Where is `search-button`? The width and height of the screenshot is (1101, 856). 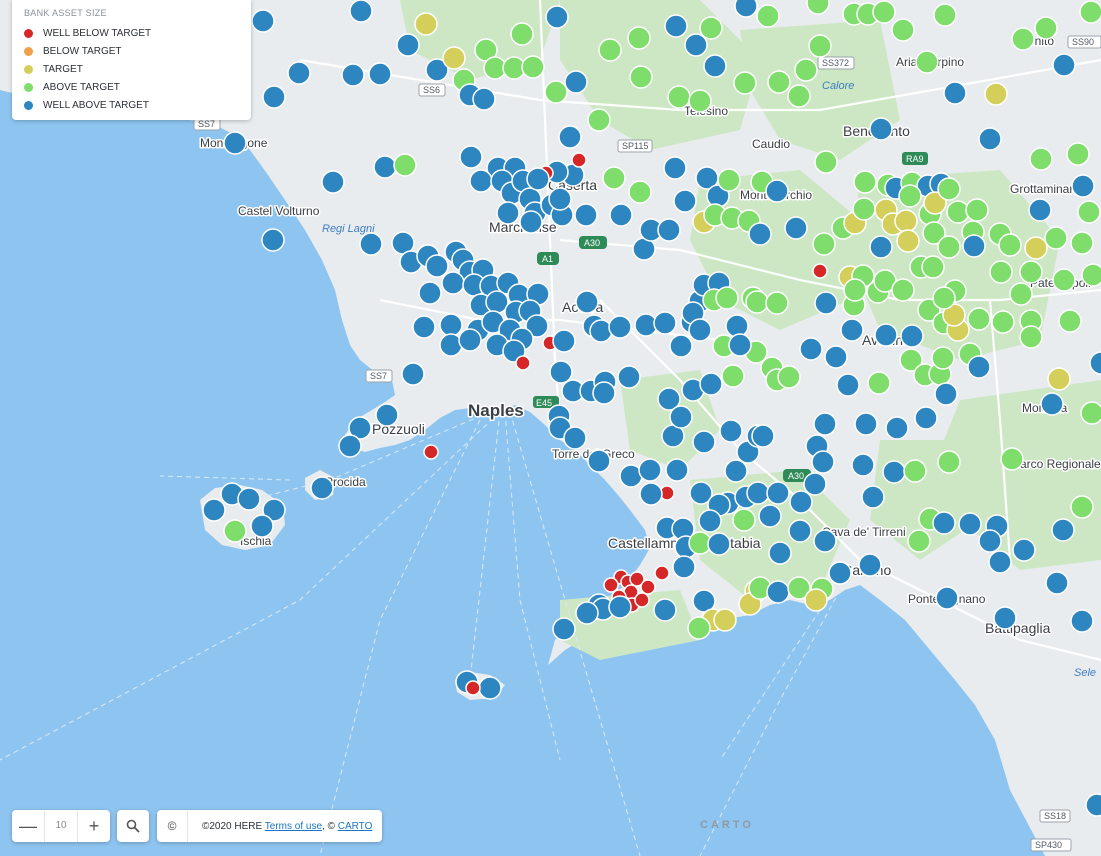
search-button is located at coordinates (133, 826).